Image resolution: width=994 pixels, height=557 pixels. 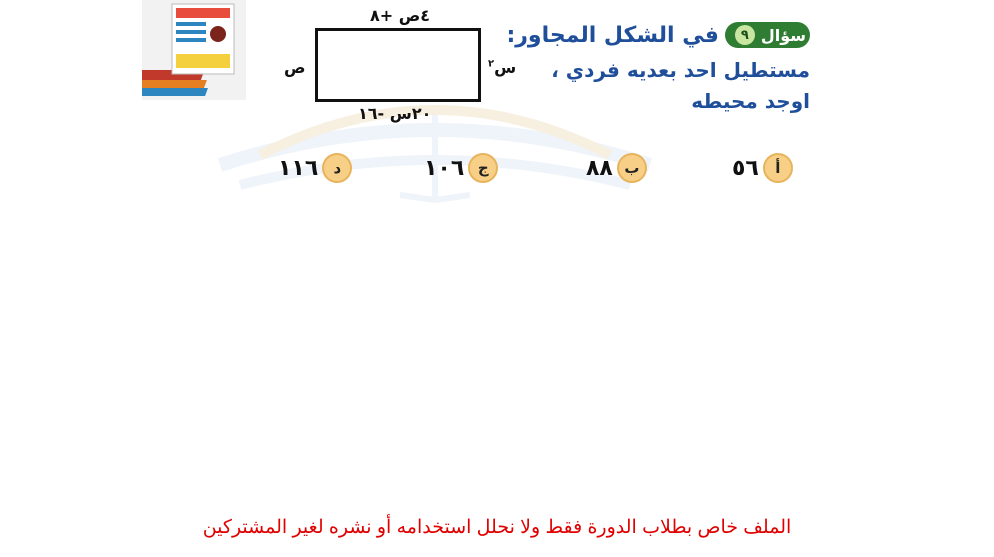 What do you see at coordinates (395, 113) in the screenshot?
I see `bottom-side-label: ٢٠س -١٦` at bounding box center [395, 113].